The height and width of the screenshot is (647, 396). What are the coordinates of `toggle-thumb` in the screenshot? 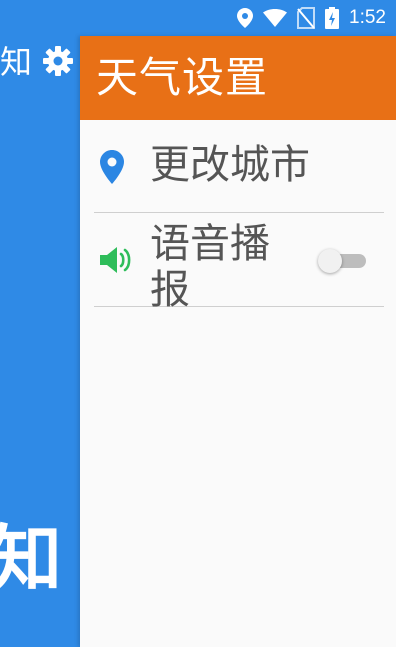 It's located at (330, 261).